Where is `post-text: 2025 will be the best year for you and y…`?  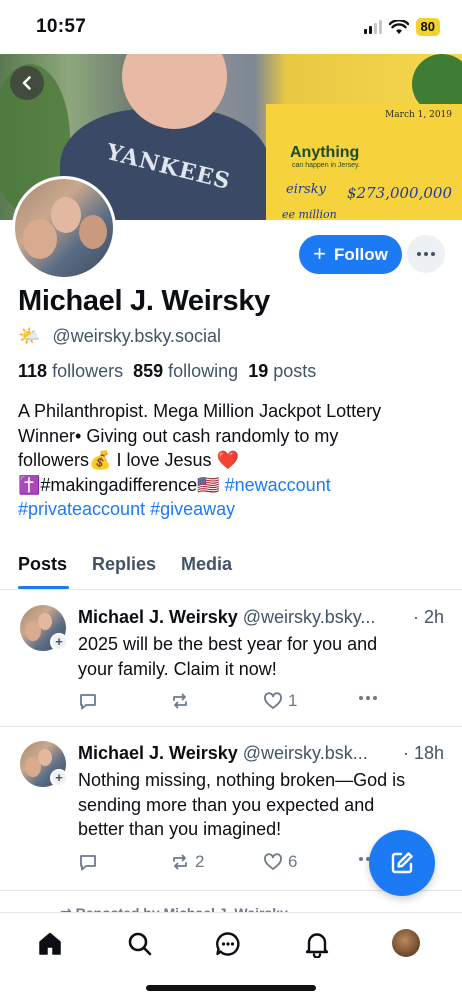 post-text: 2025 will be the best year for you and y… is located at coordinates (258, 656).